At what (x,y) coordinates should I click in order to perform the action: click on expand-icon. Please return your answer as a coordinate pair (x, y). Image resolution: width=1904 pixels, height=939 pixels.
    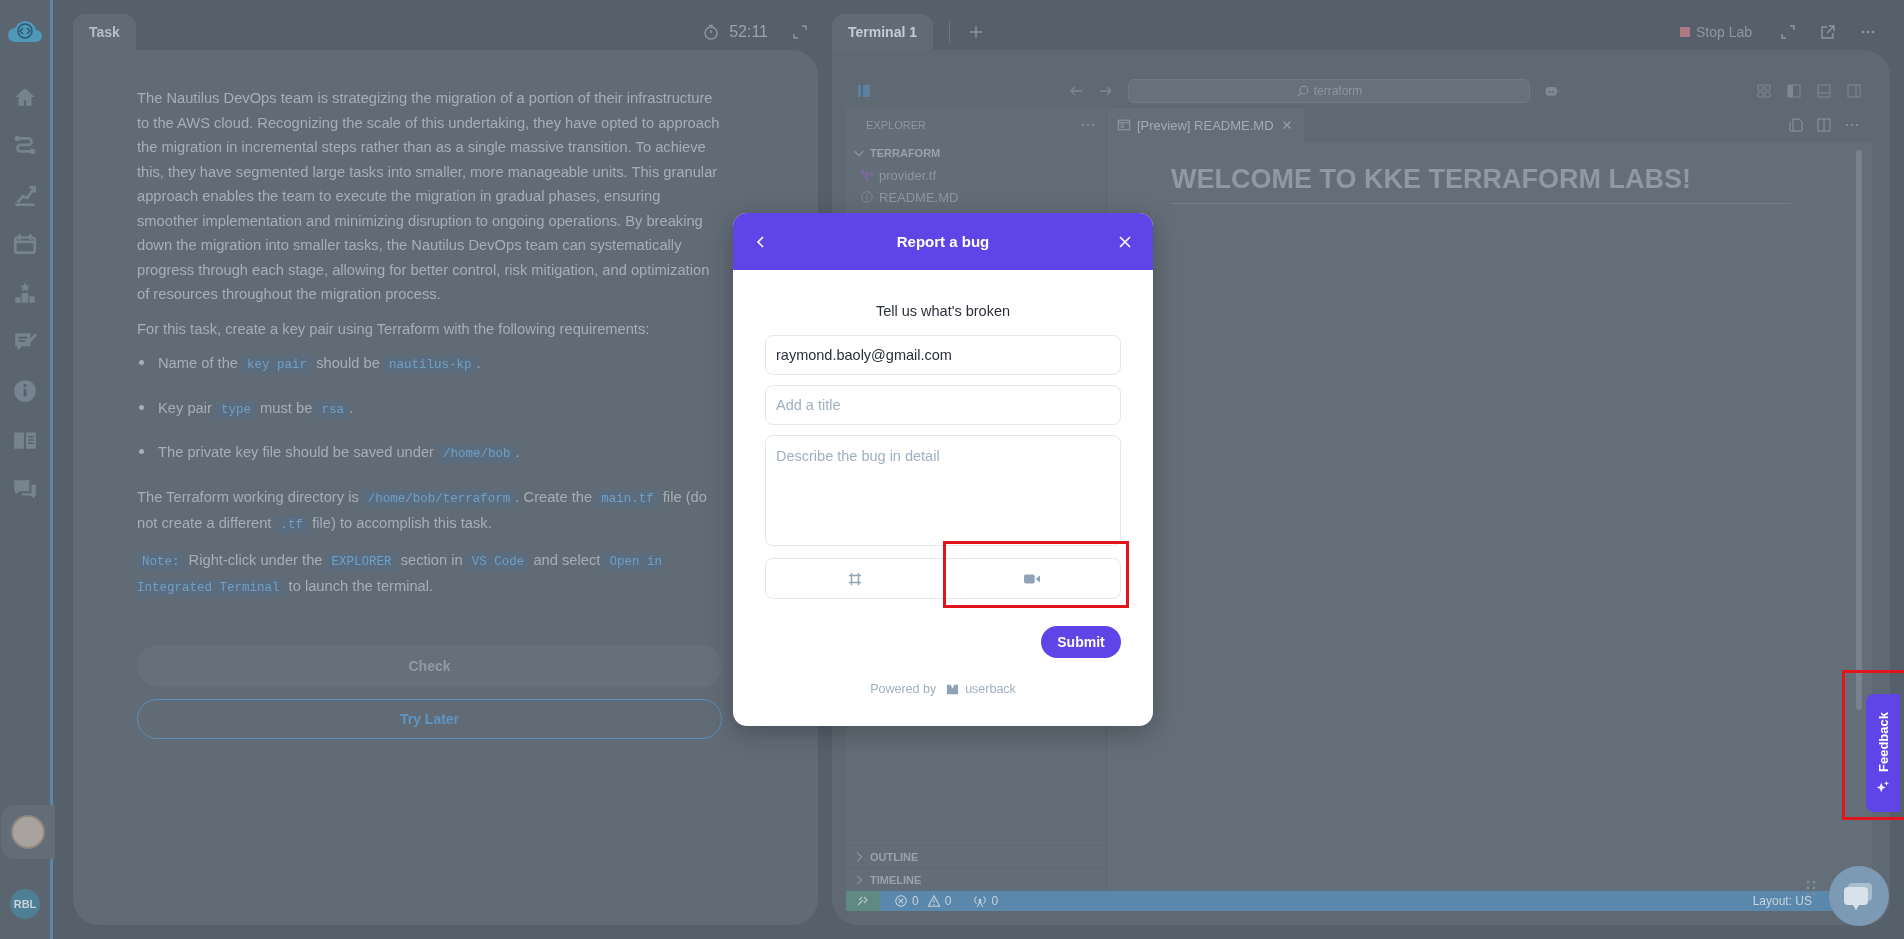
    Looking at the image, I should click on (800, 32).